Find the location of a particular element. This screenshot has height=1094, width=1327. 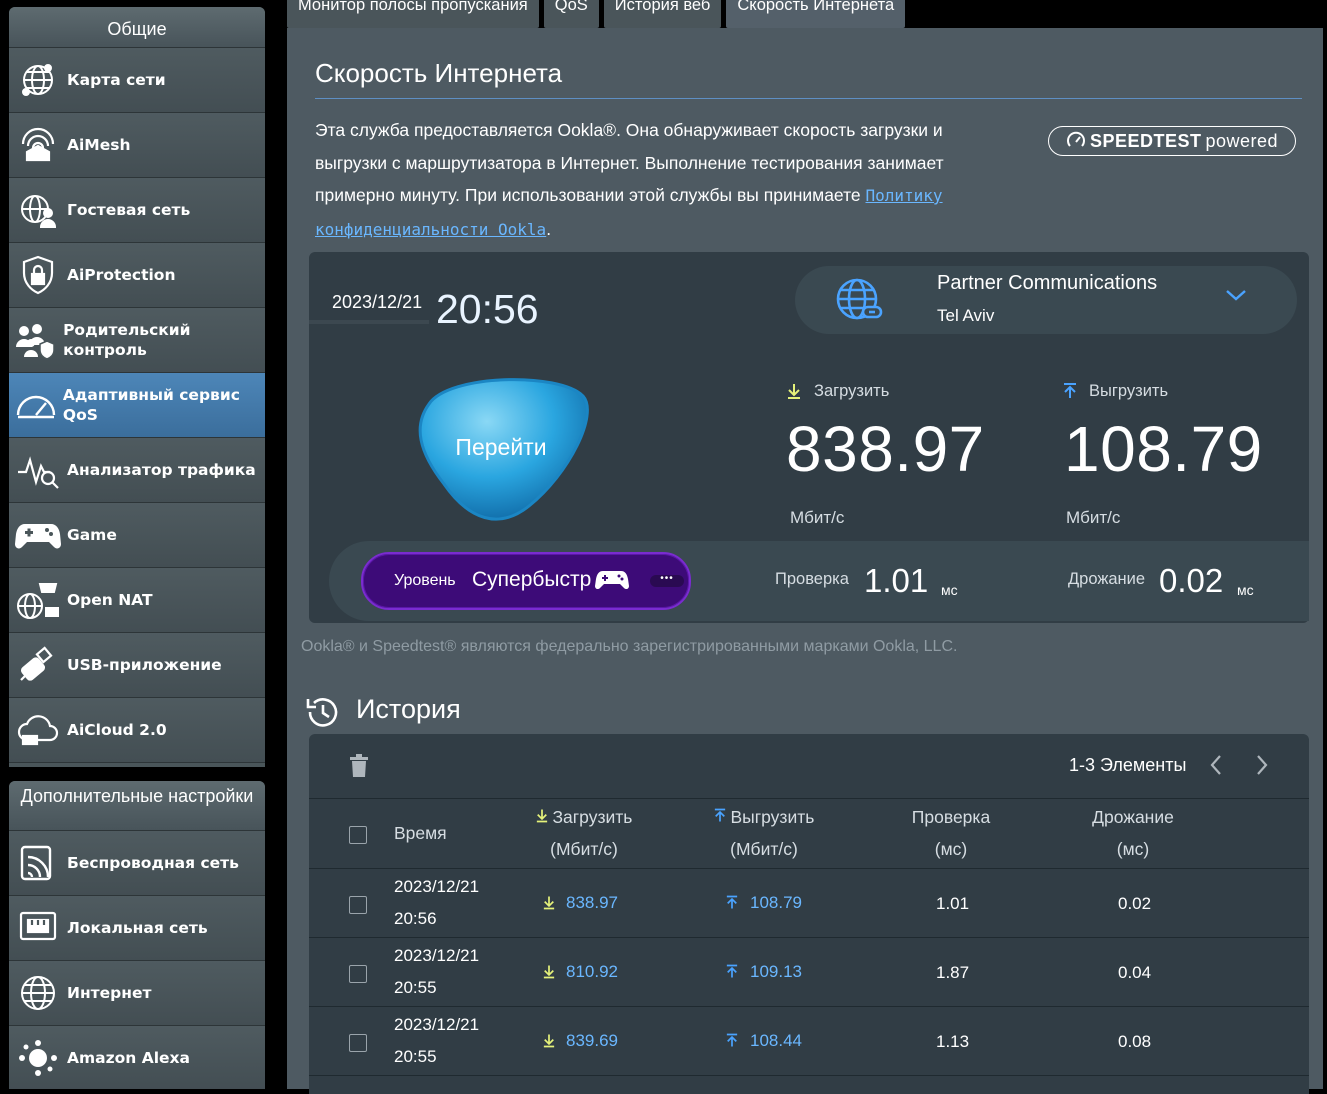

select-all-checkbox is located at coordinates (358, 835).